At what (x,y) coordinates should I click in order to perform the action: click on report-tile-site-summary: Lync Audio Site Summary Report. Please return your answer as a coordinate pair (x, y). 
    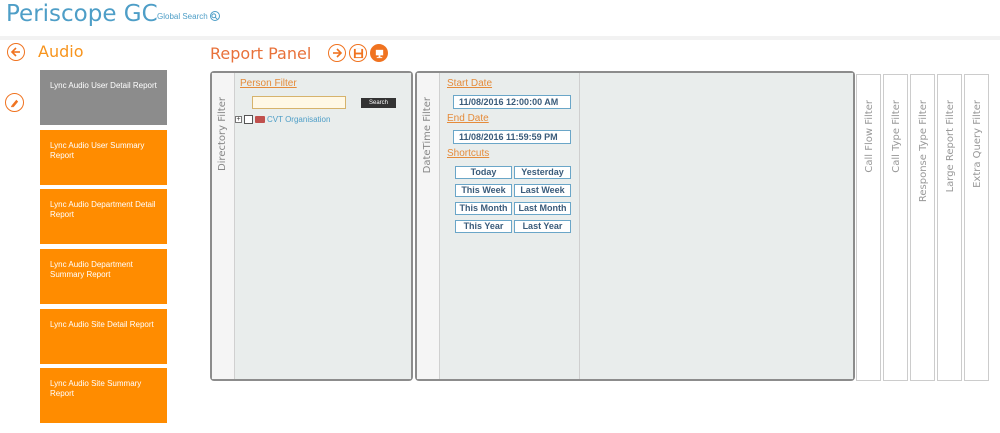
    Looking at the image, I should click on (103, 396).